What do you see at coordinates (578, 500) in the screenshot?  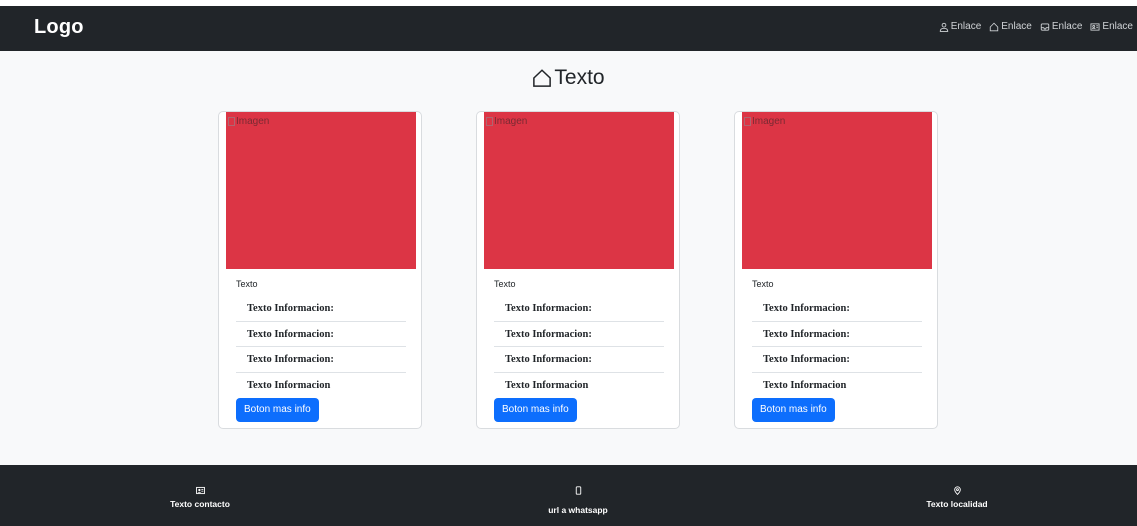 I see `footer-whatsapp: url a whatsapp` at bounding box center [578, 500].